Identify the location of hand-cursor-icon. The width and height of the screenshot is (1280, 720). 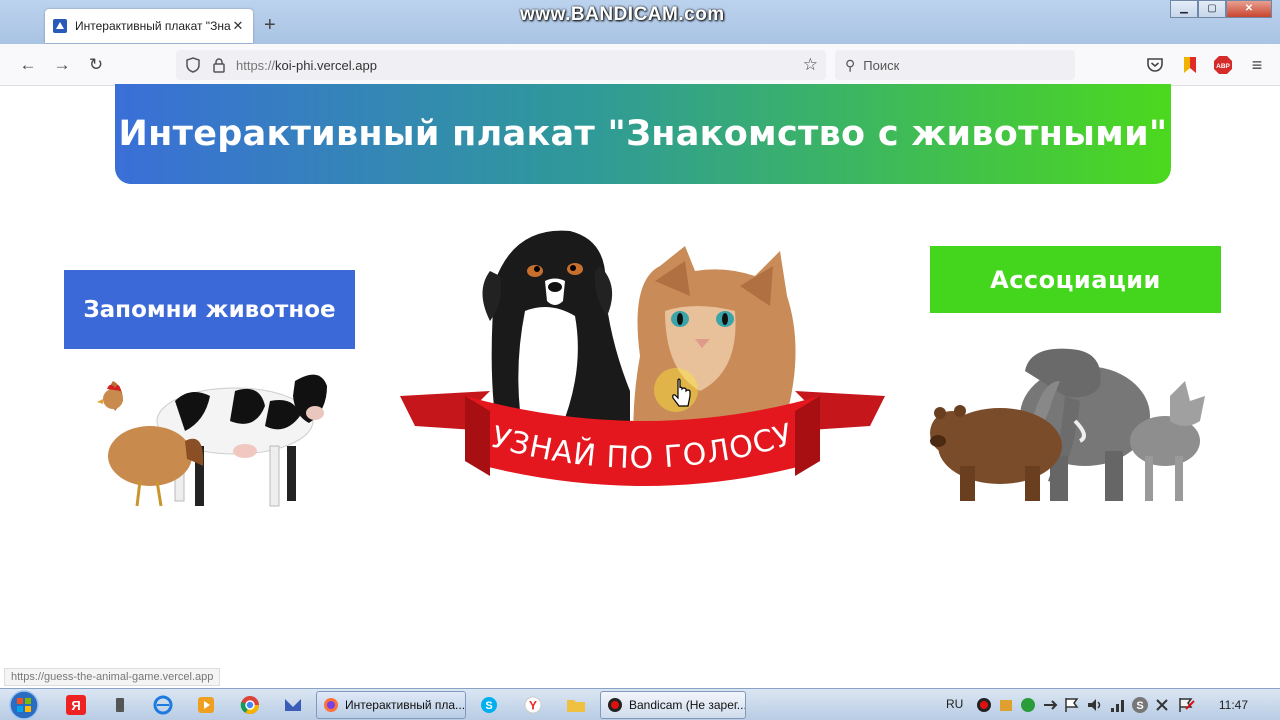
(676, 390).